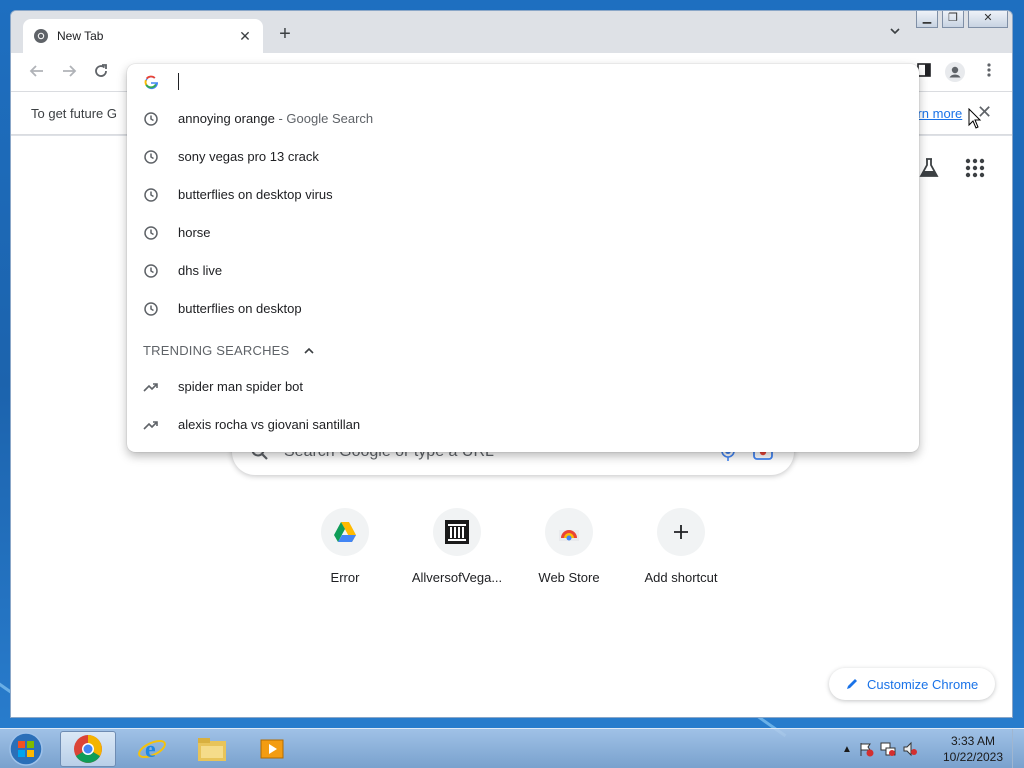 The height and width of the screenshot is (768, 1024). I want to click on google-g-icon, so click(151, 82).